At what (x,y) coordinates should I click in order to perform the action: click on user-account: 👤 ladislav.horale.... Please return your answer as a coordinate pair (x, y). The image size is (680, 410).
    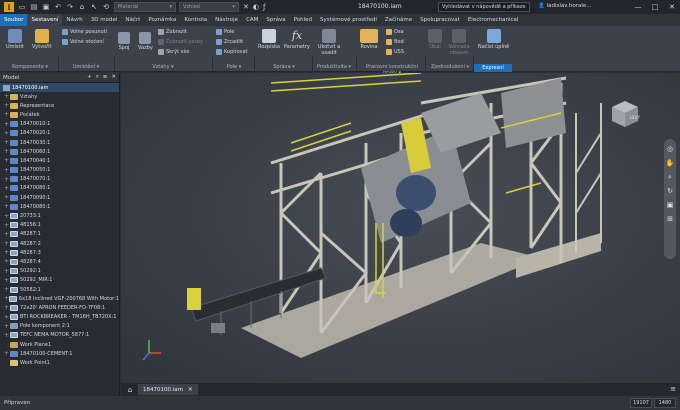
    Looking at the image, I should click on (565, 6).